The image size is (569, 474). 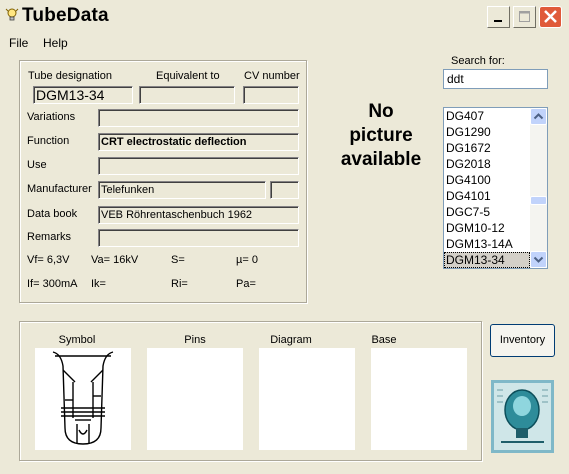 What do you see at coordinates (18, 43) in the screenshot?
I see `menu-file: File` at bounding box center [18, 43].